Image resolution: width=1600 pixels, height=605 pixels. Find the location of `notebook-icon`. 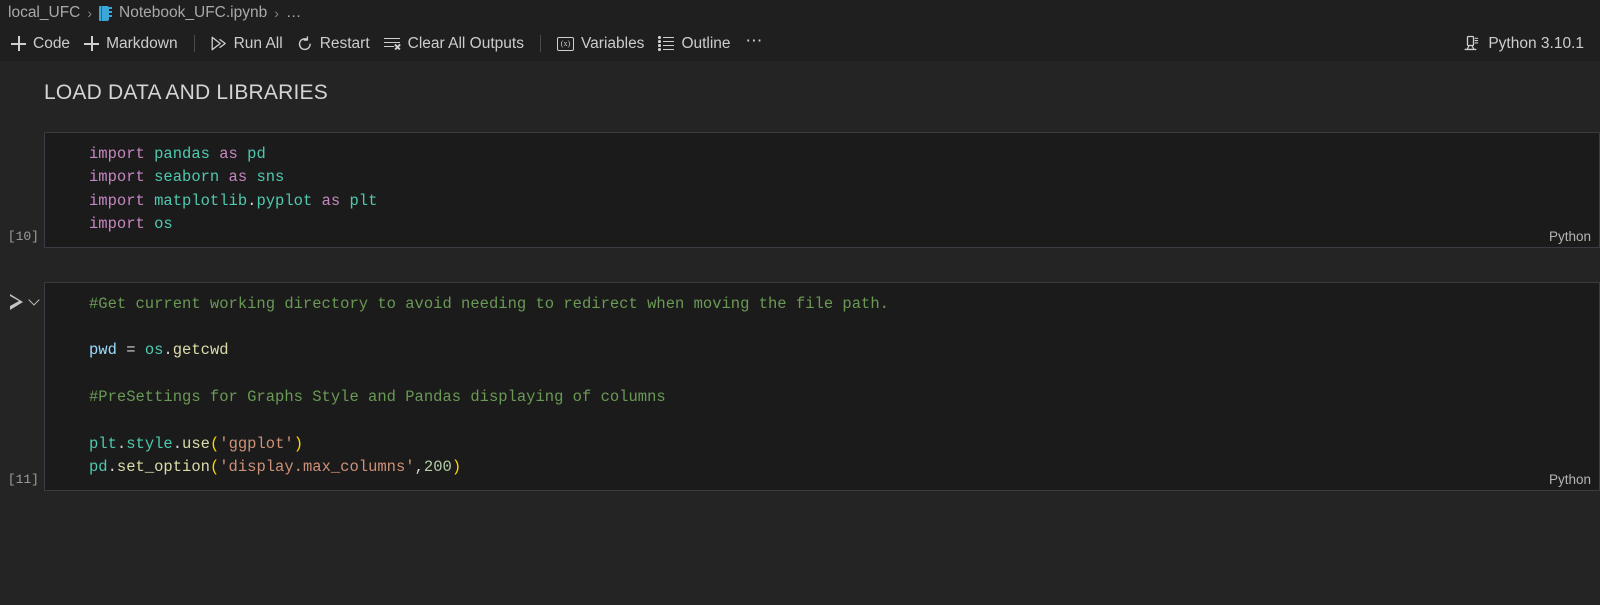

notebook-icon is located at coordinates (106, 13).